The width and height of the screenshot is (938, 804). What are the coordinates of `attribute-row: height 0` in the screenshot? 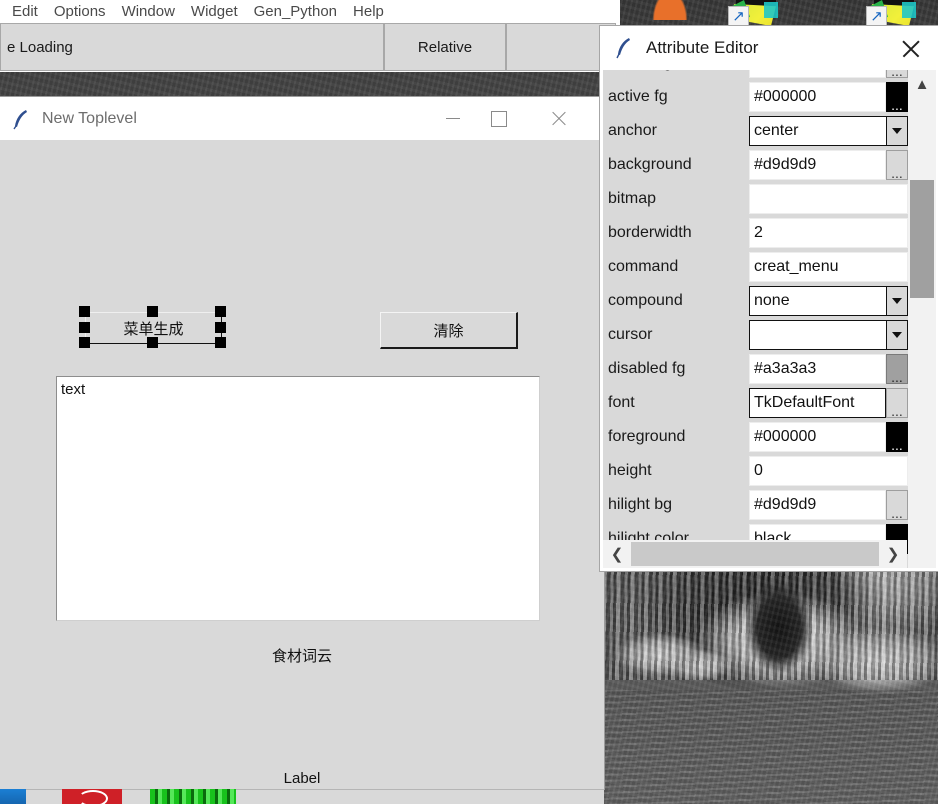 It's located at (755, 471).